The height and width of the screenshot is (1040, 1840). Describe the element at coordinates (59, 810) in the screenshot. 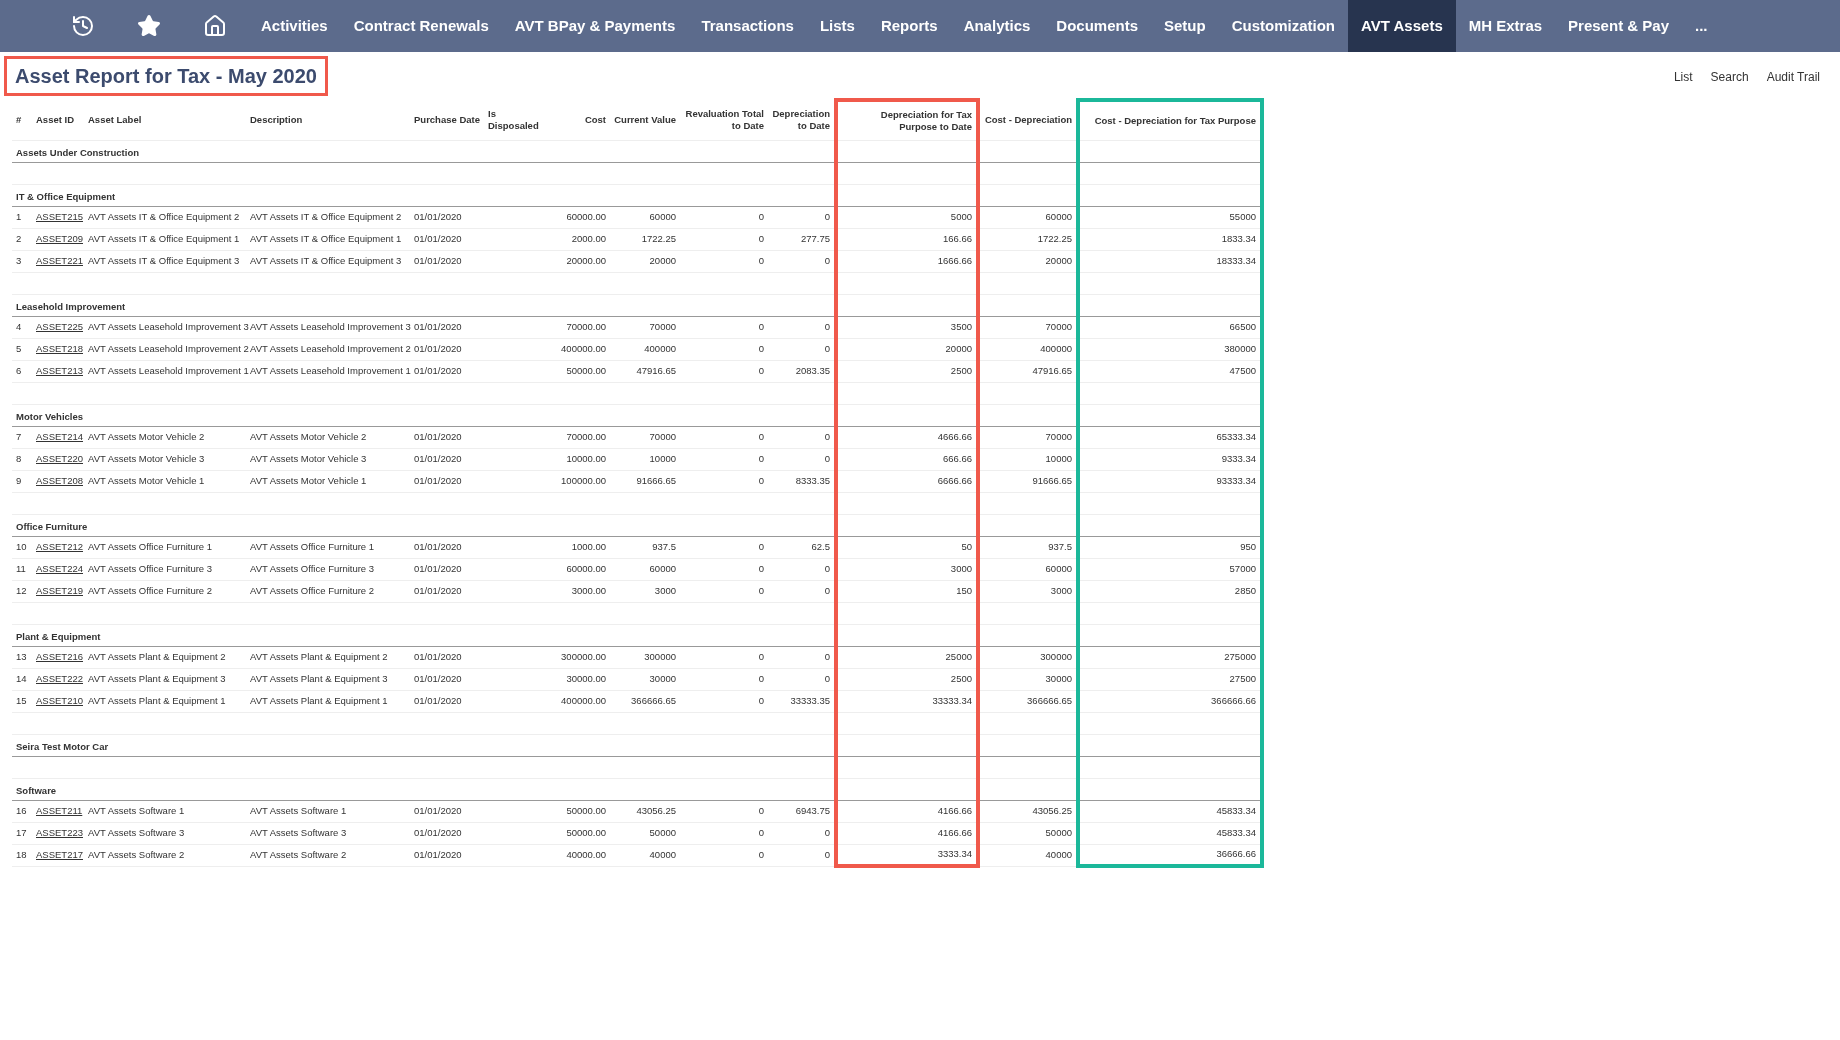

I see `asset-link: ASSET211` at that location.